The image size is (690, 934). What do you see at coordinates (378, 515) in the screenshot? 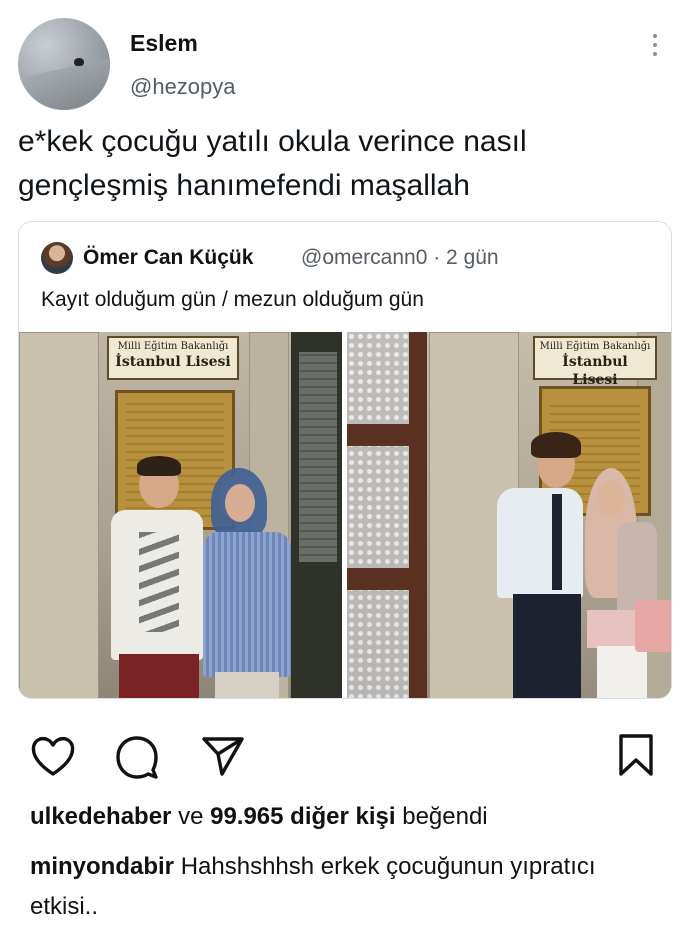
I see `lattice-window` at bounding box center [378, 515].